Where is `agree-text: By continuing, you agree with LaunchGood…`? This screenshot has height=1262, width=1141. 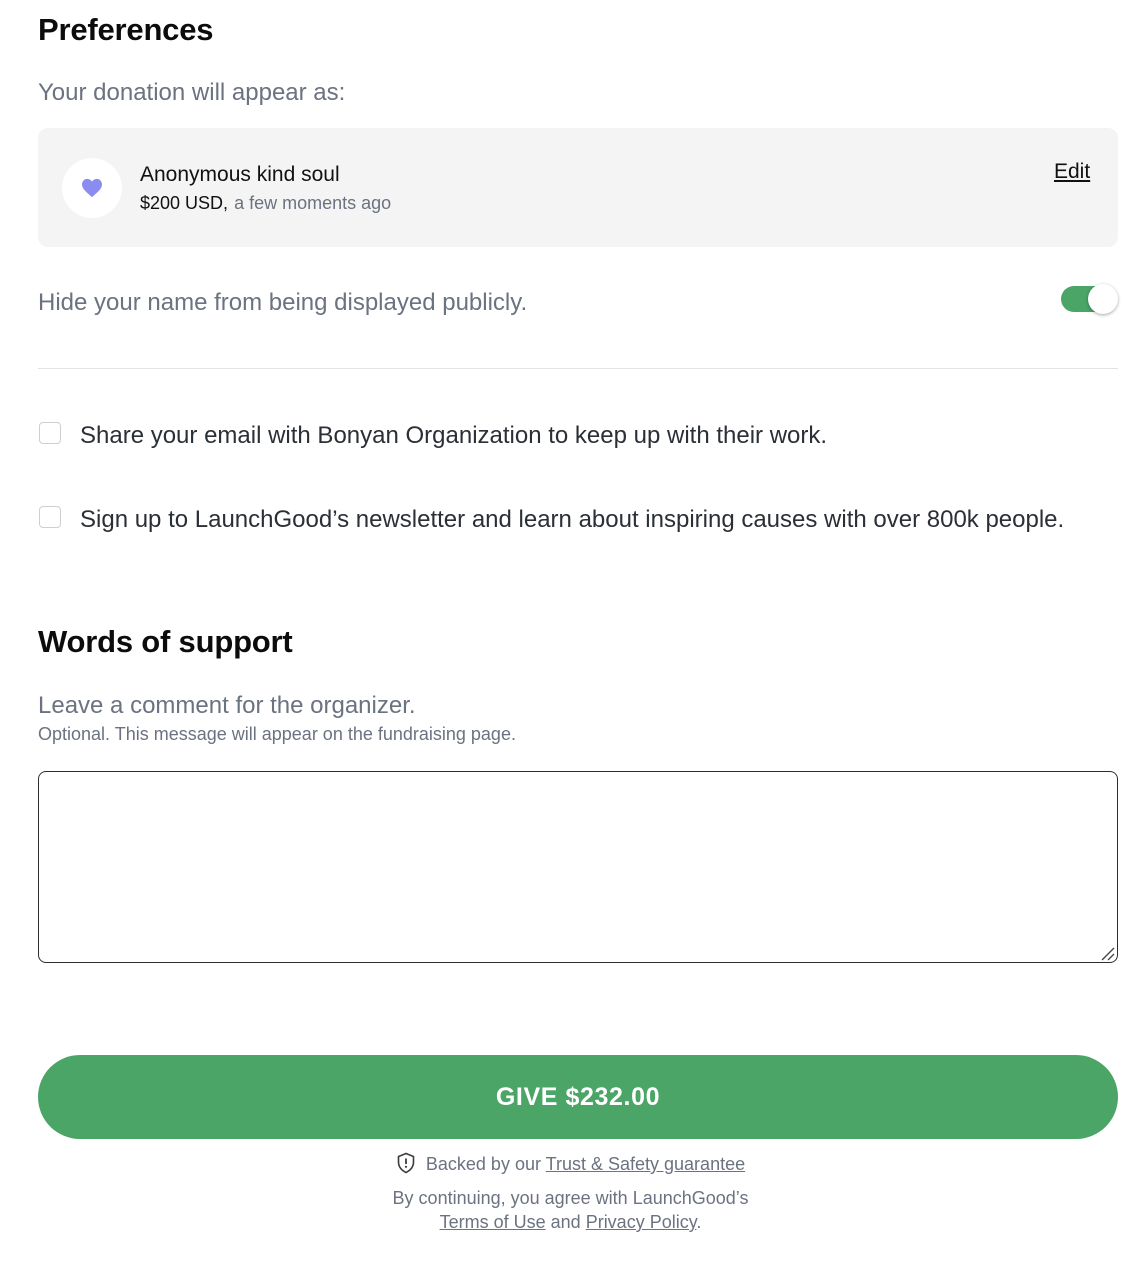
agree-text: By continuing, you agree with LaunchGood… is located at coordinates (570, 1198).